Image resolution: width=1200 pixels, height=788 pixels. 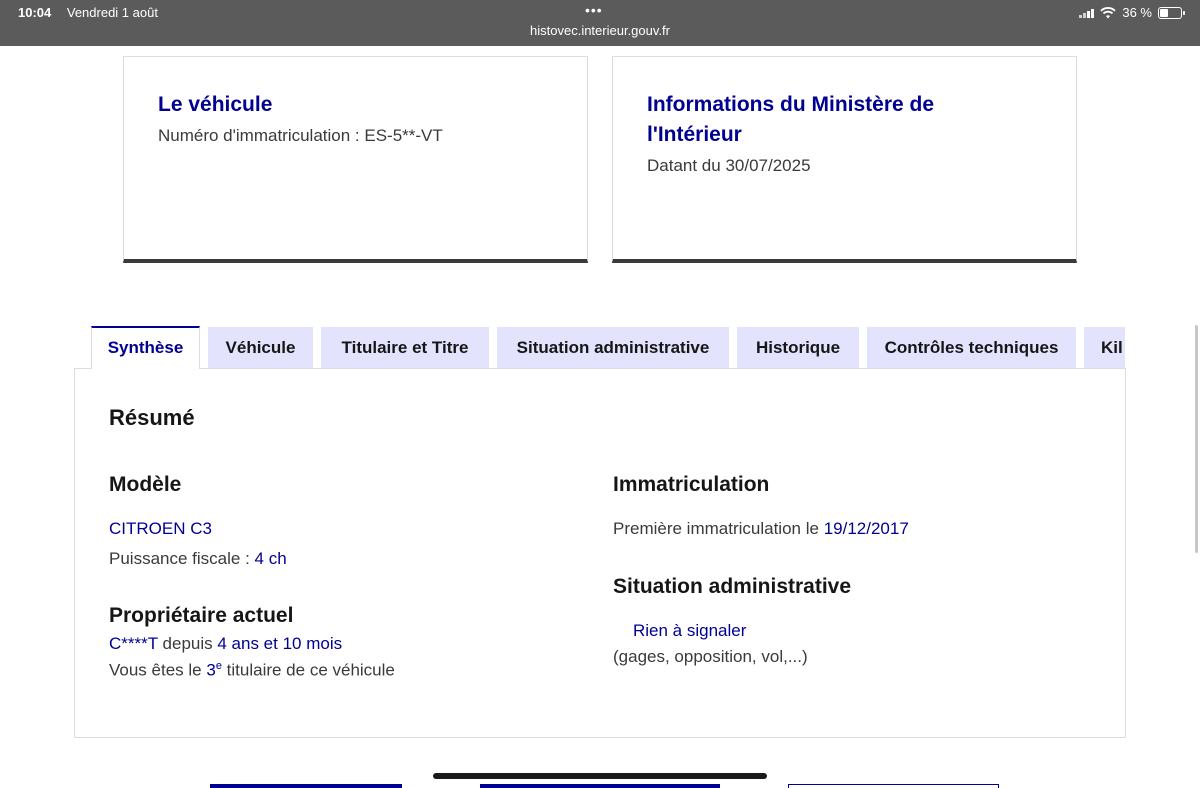 What do you see at coordinates (133, 643) in the screenshot?
I see `owner-name: C****T` at bounding box center [133, 643].